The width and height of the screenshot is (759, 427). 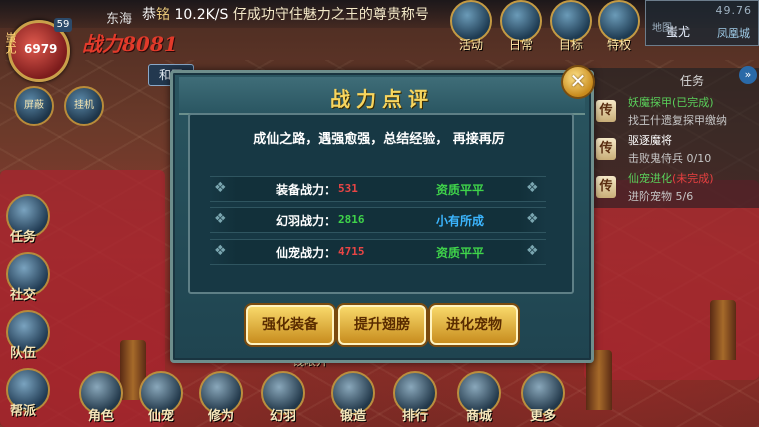 What do you see at coordinates (619, 27) in the screenshot?
I see `top-icon-privilege: 特权` at bounding box center [619, 27].